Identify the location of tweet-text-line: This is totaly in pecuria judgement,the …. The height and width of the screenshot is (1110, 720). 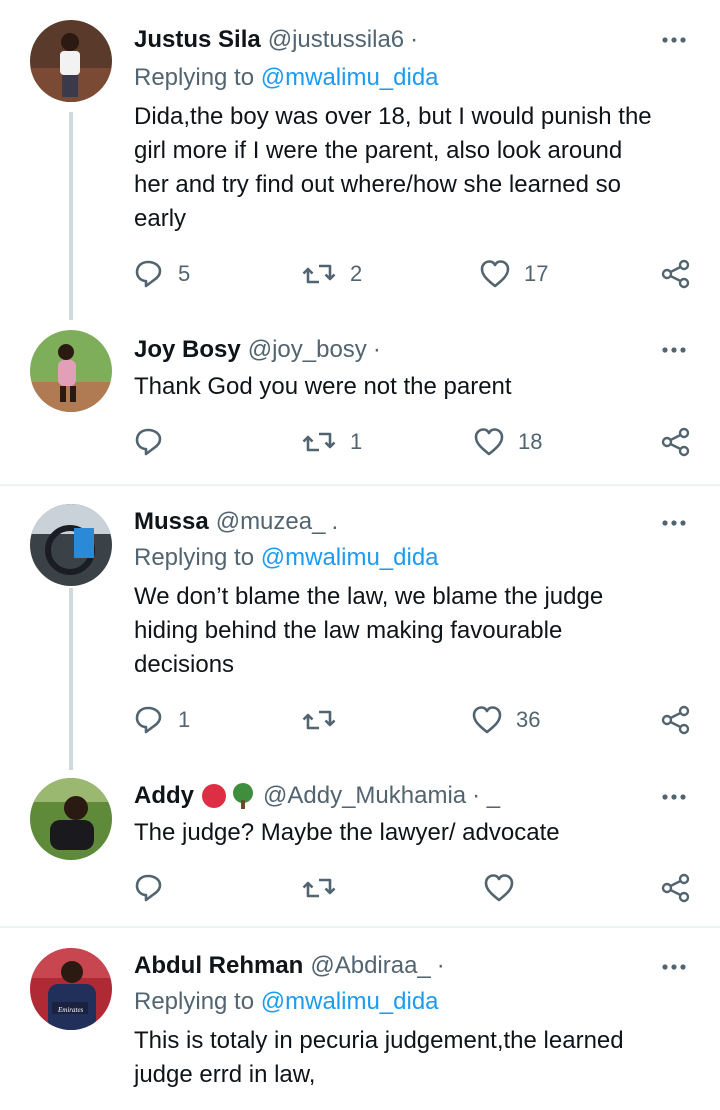
(379, 1040).